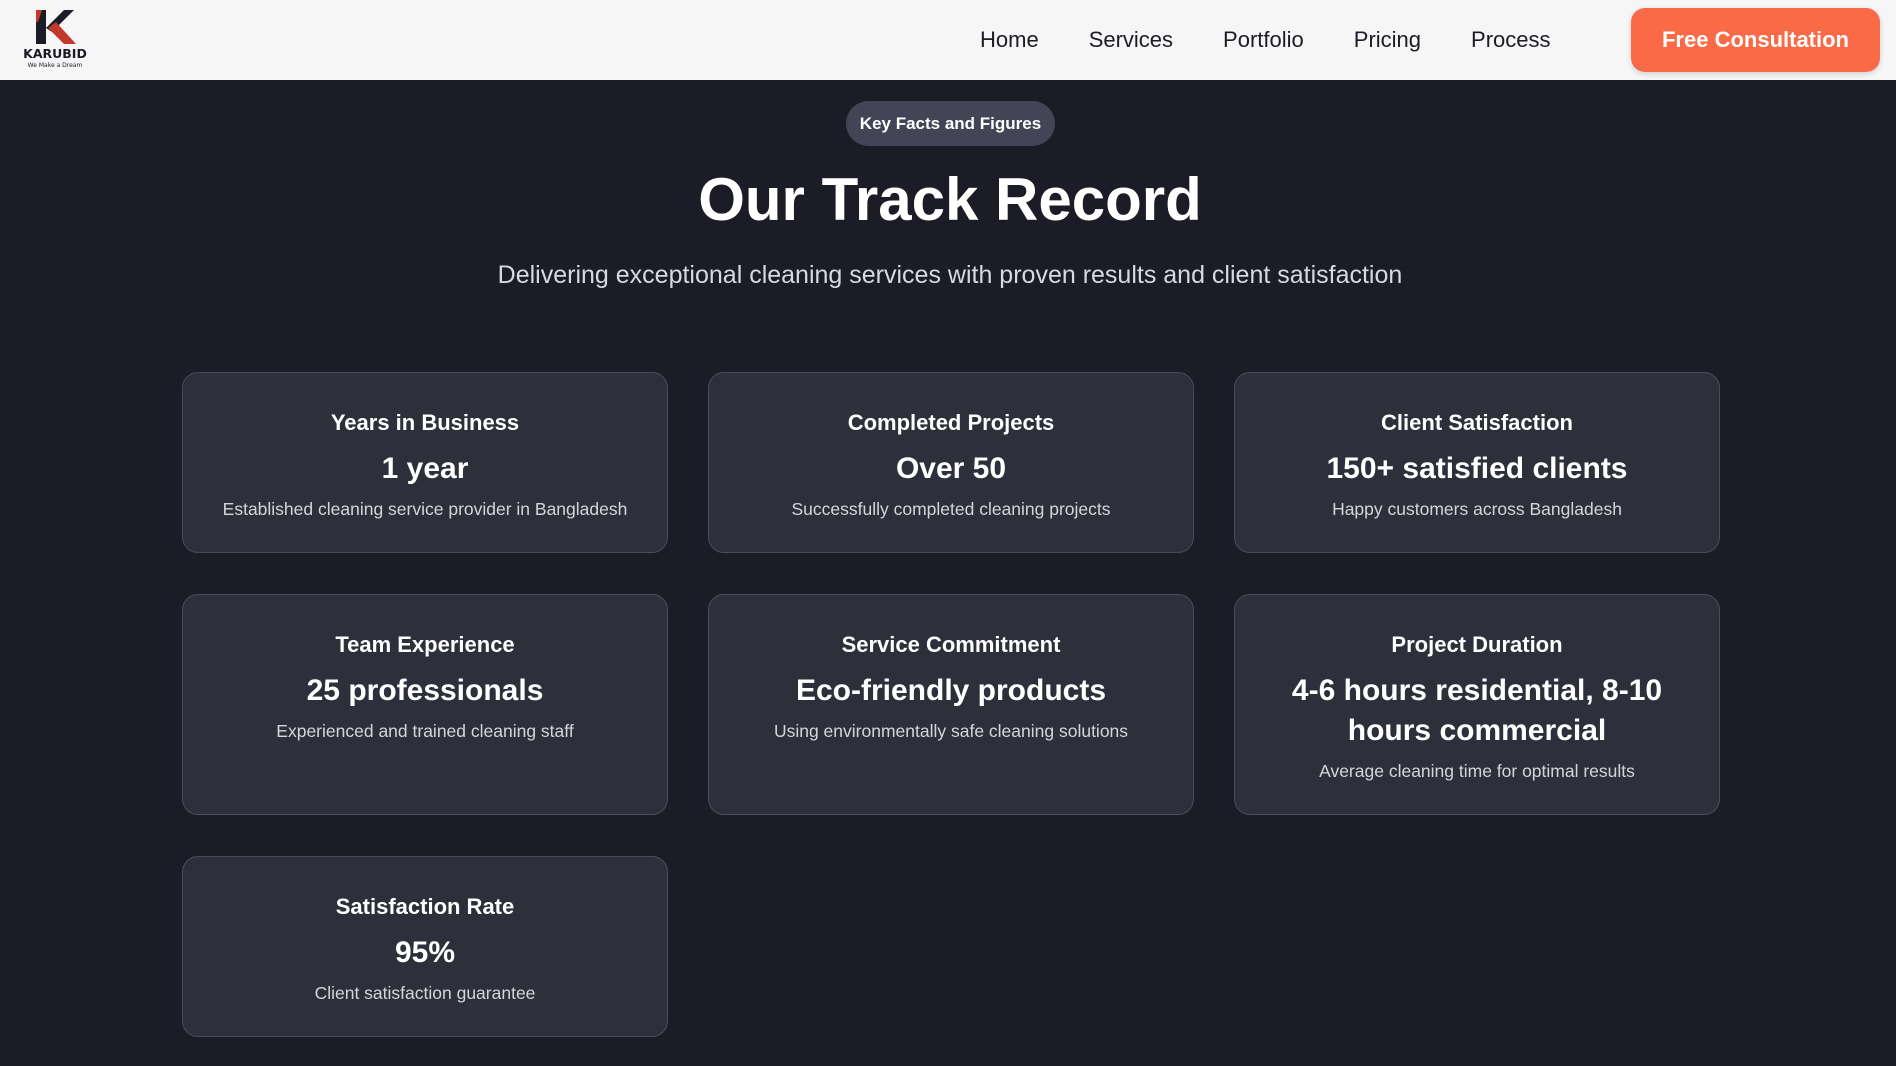 The image size is (1896, 1066). I want to click on stat-card-title: Completed Projects, so click(951, 422).